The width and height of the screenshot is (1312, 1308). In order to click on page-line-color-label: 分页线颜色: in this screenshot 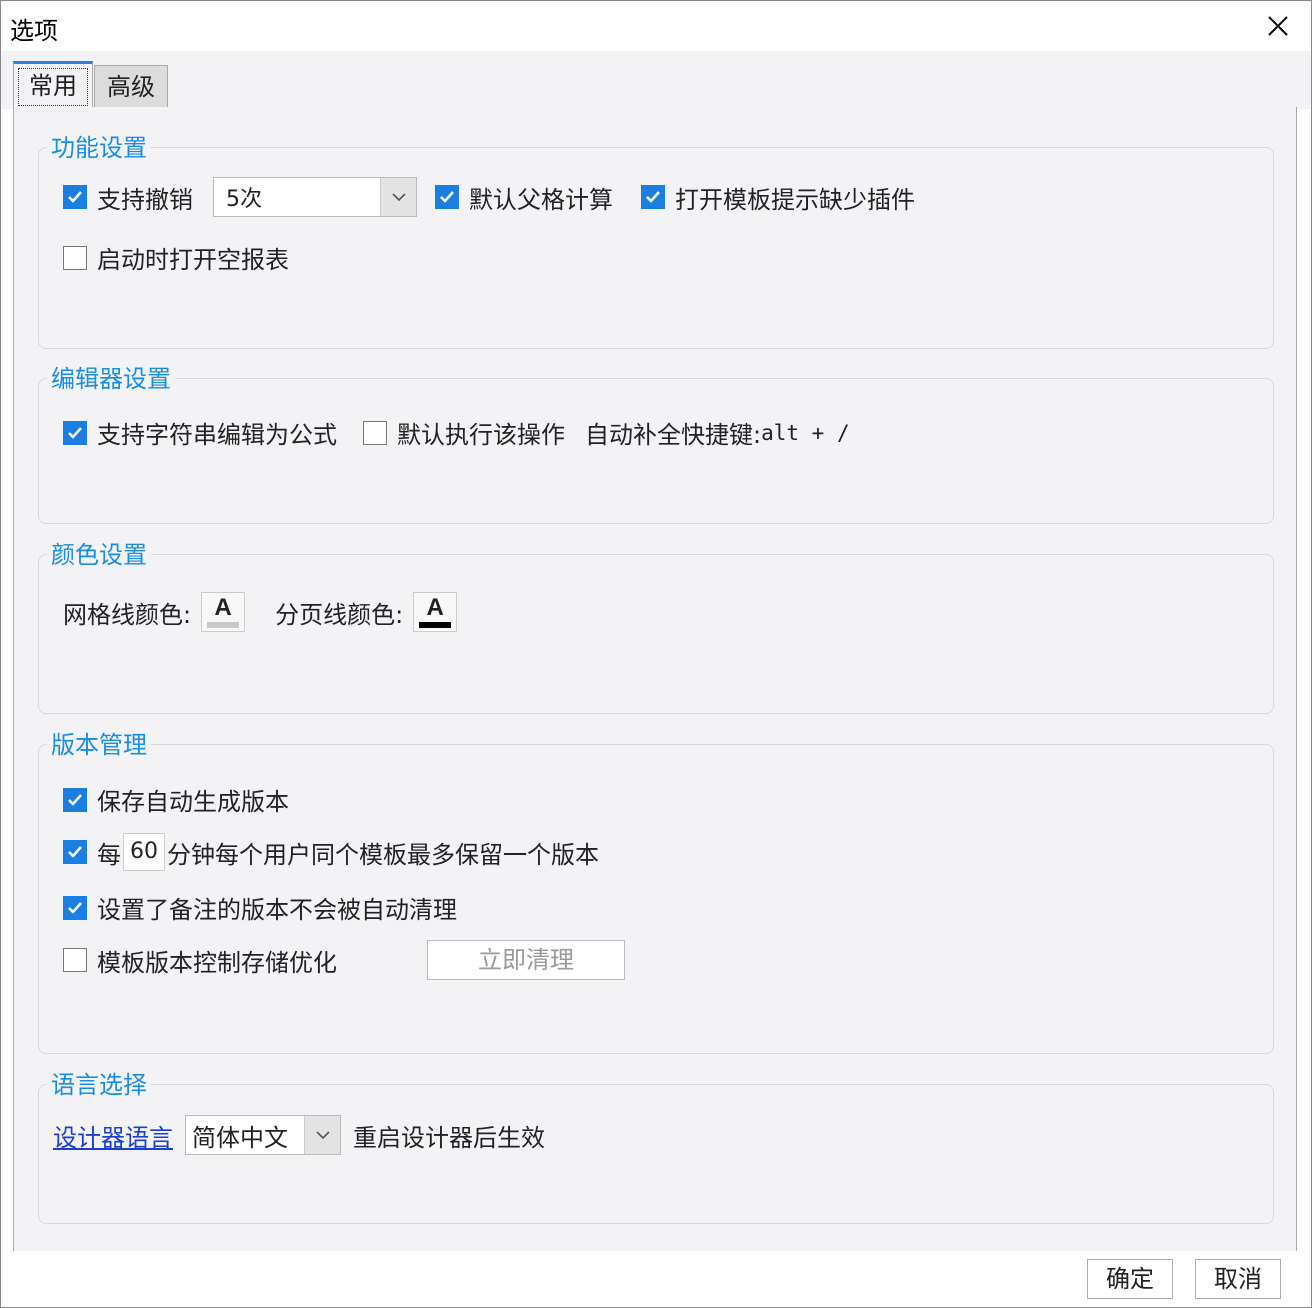, I will do `click(339, 614)`.